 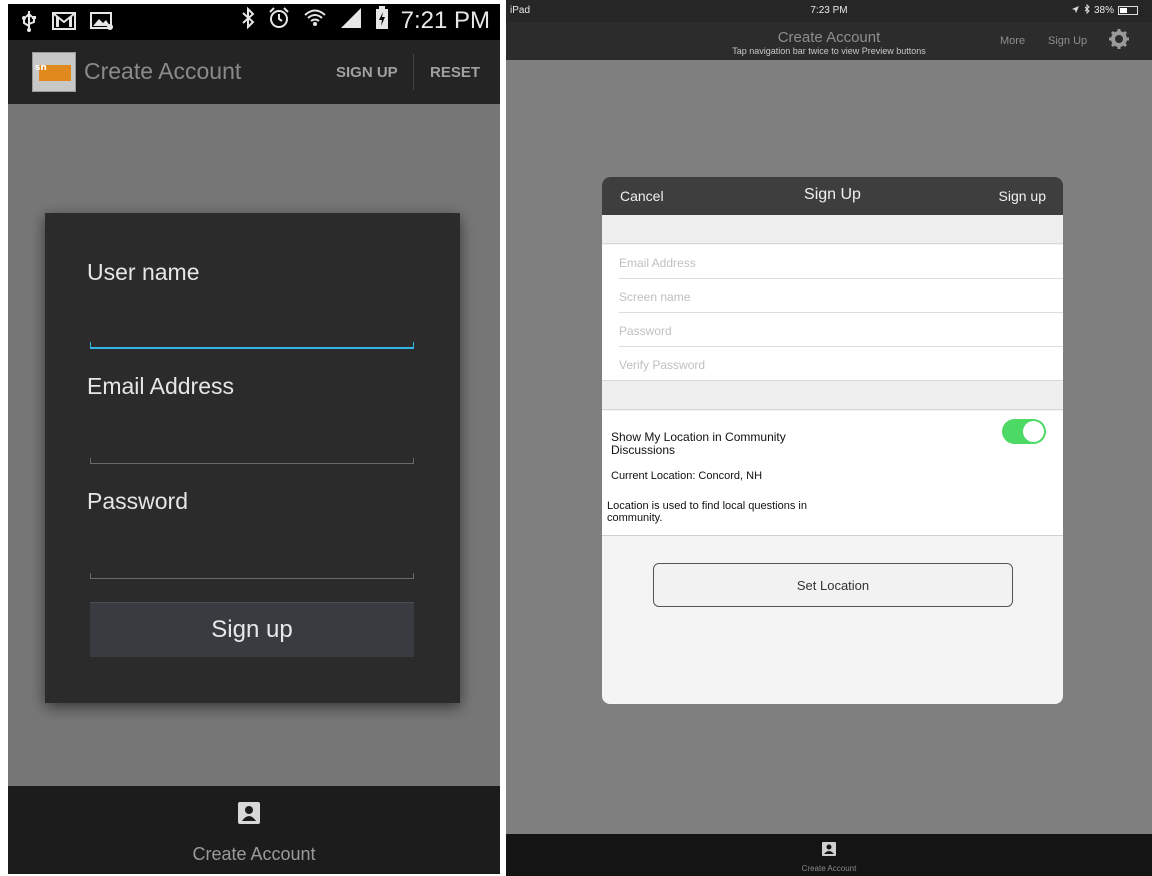 I want to click on verify-password-placeholder: Verify Password, so click(x=662, y=365).